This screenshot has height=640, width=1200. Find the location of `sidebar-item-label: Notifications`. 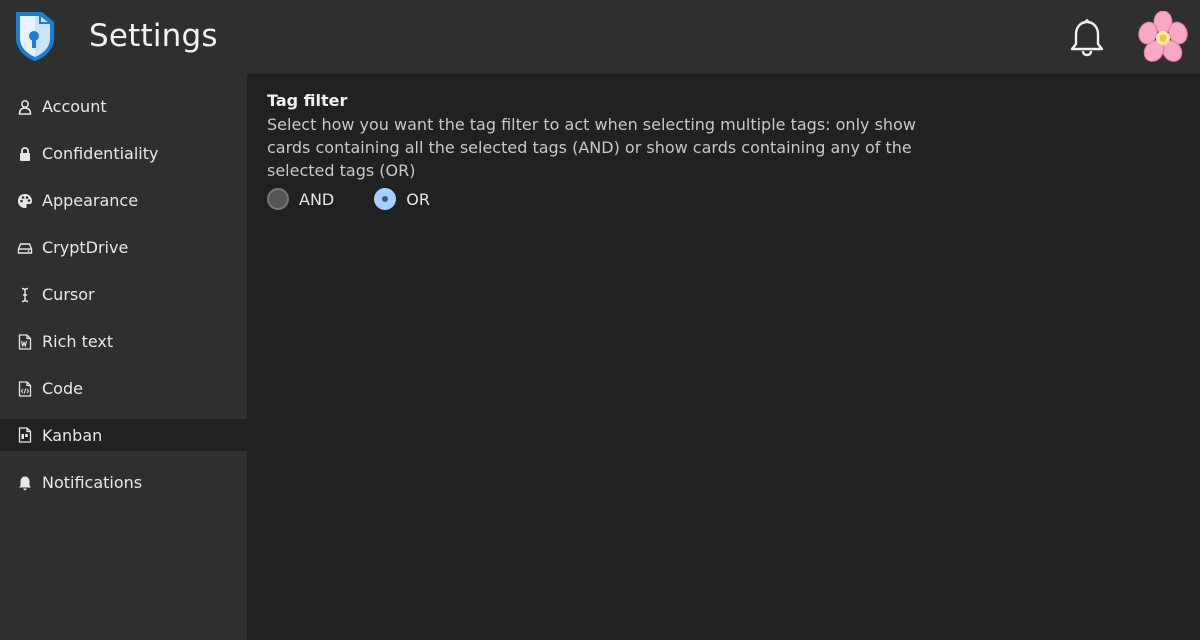

sidebar-item-label: Notifications is located at coordinates (92, 482).